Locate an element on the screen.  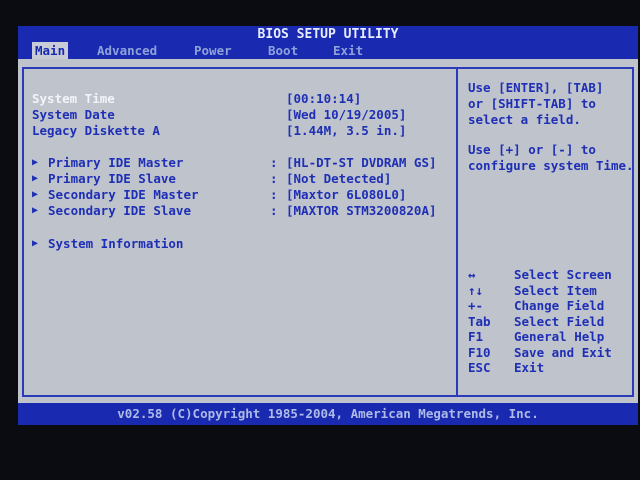
up-down-arrow-icon: ↑↓ is located at coordinates (476, 290).